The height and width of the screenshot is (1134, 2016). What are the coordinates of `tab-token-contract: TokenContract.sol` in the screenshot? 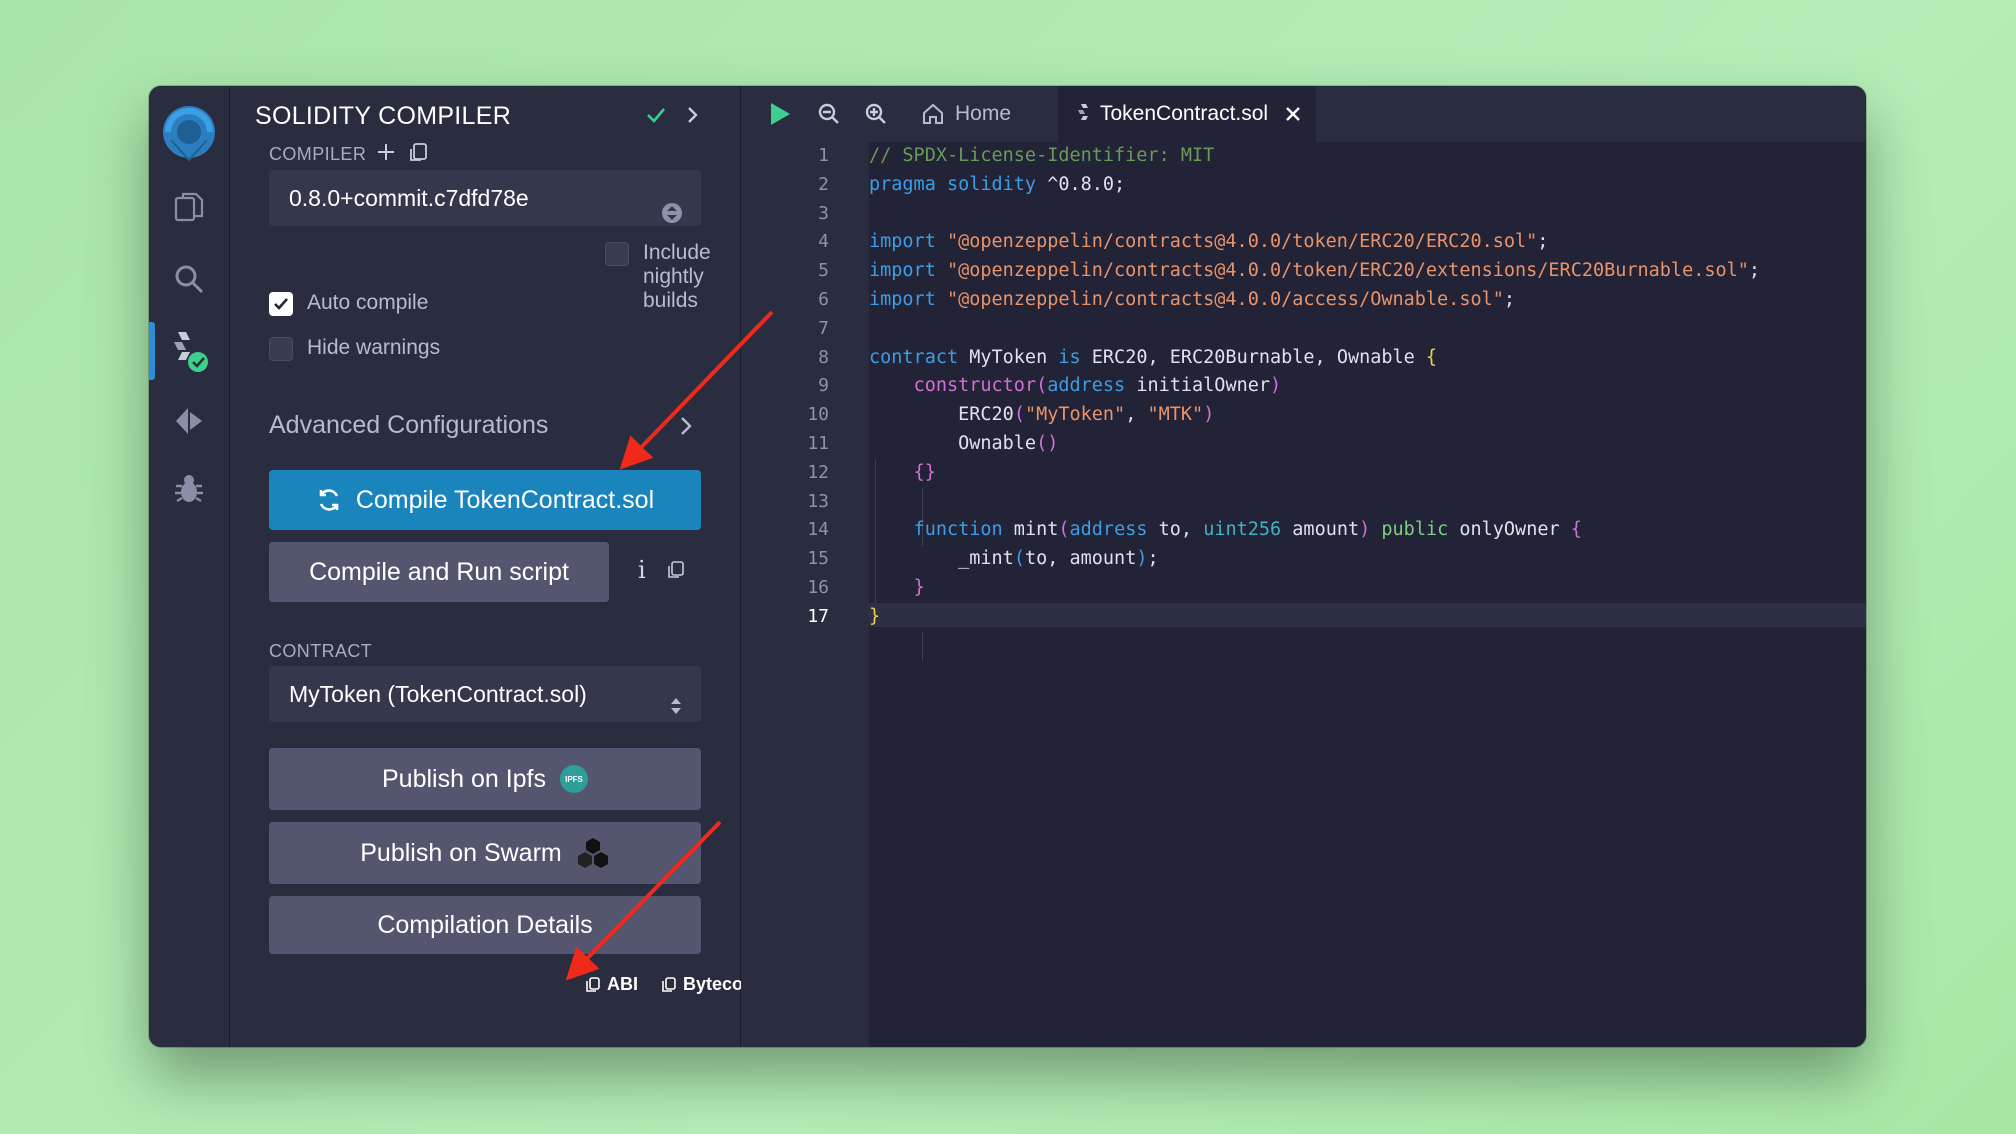 It's located at (1187, 114).